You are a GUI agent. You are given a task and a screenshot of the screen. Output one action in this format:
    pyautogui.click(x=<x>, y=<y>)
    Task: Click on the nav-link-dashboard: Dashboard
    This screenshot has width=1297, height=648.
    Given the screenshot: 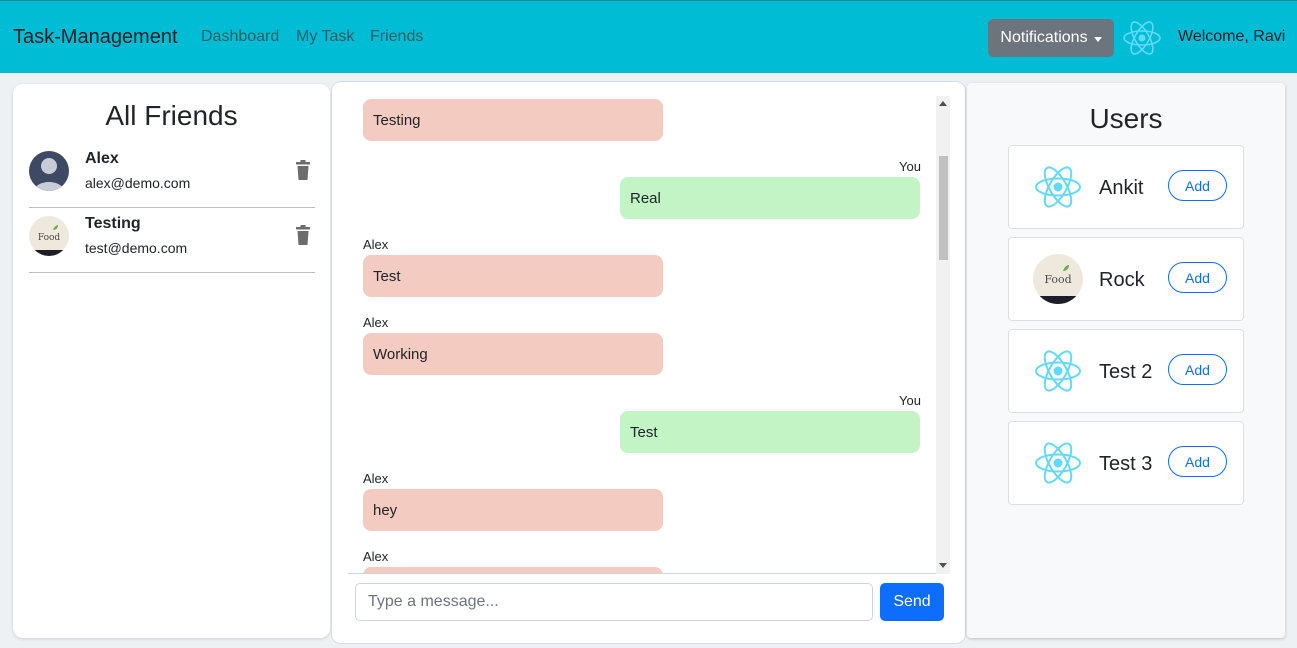 What is the action you would take?
    pyautogui.click(x=240, y=37)
    